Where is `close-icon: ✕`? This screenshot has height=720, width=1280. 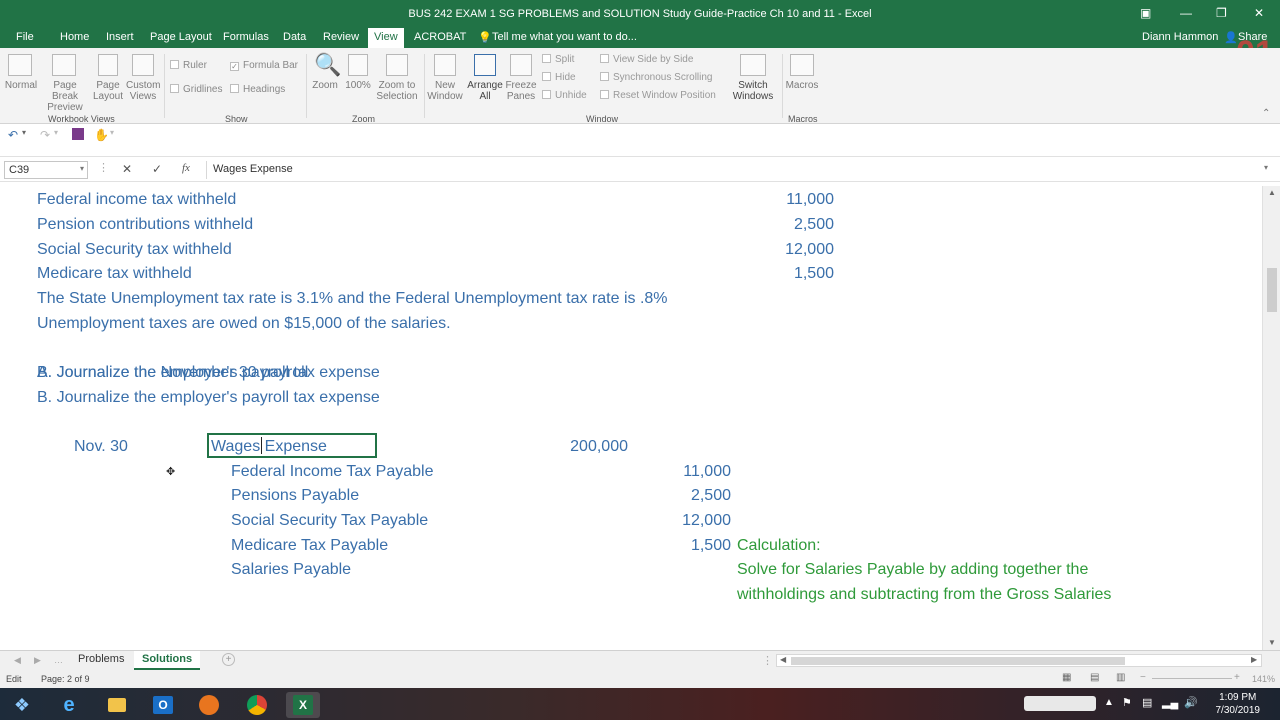
close-icon: ✕ is located at coordinates (1259, 13).